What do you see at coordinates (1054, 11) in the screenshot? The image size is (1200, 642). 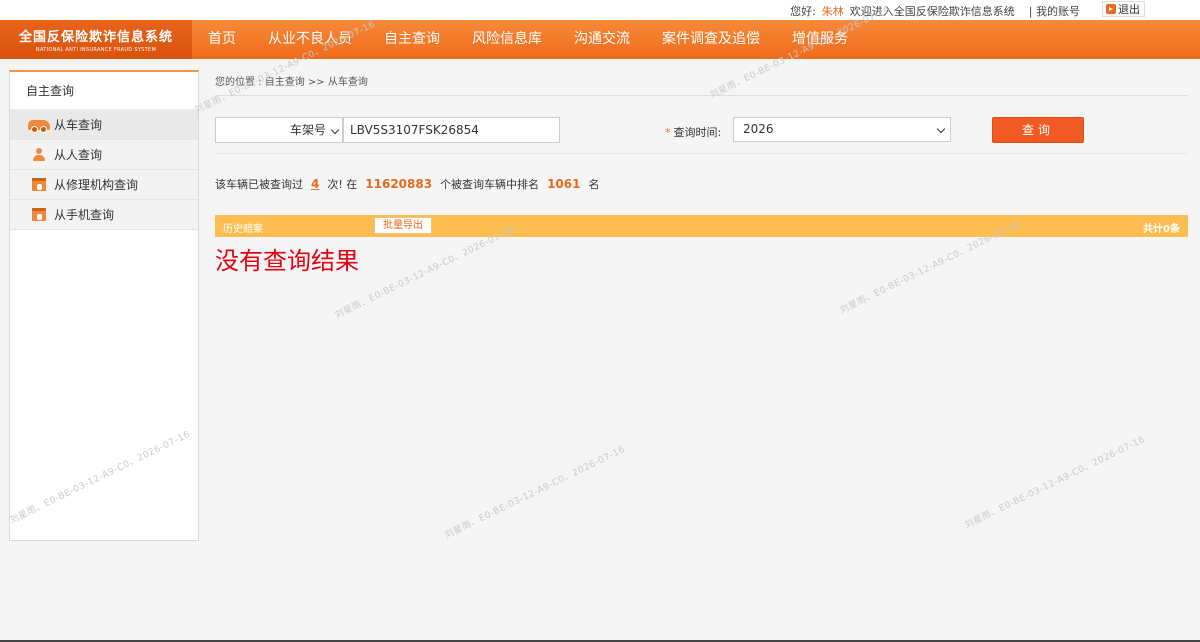 I see `my-account-link: | 我的账号` at bounding box center [1054, 11].